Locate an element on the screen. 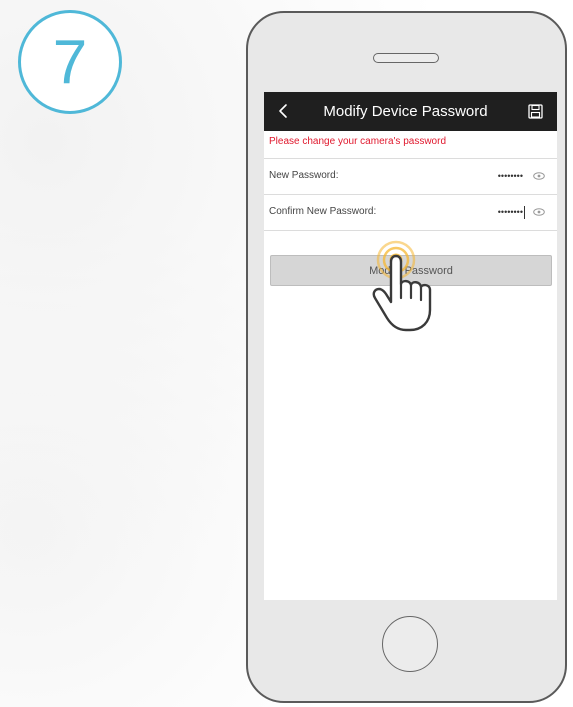 The width and height of the screenshot is (573, 707). confirm-password-row: Confirm New Password: is located at coordinates (410, 213).